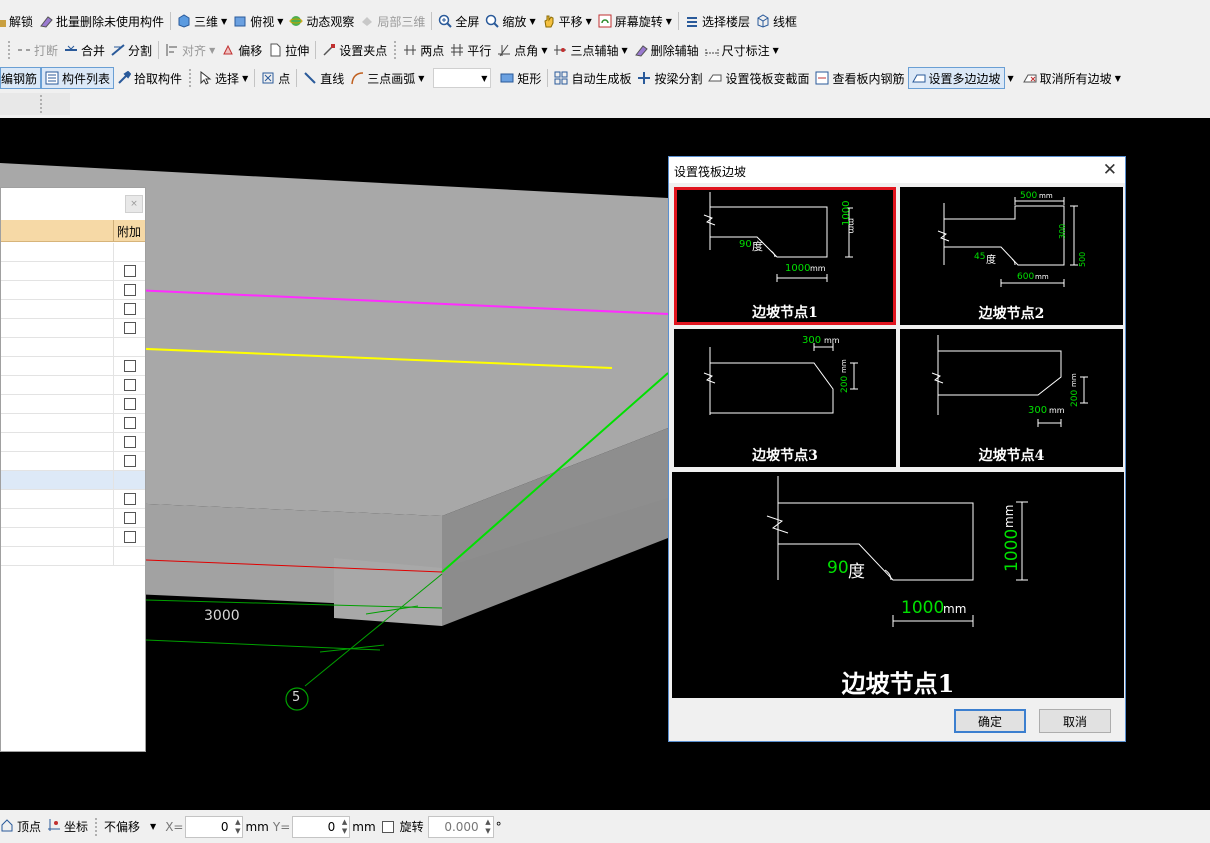 The image size is (1210, 843). What do you see at coordinates (174, 826) in the screenshot?
I see `x-label: X=` at bounding box center [174, 826].